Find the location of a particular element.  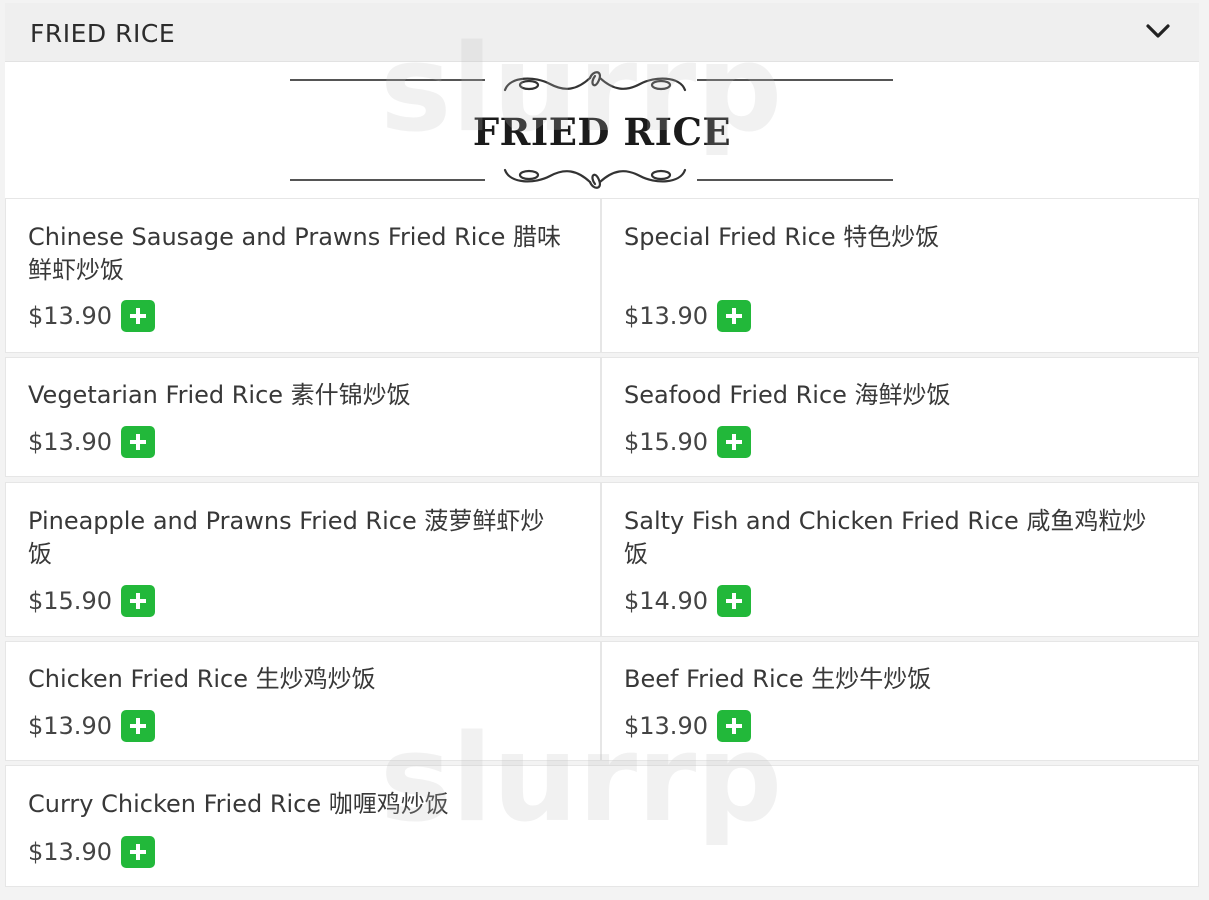

section-header: FRIED RICE is located at coordinates (602, 32).